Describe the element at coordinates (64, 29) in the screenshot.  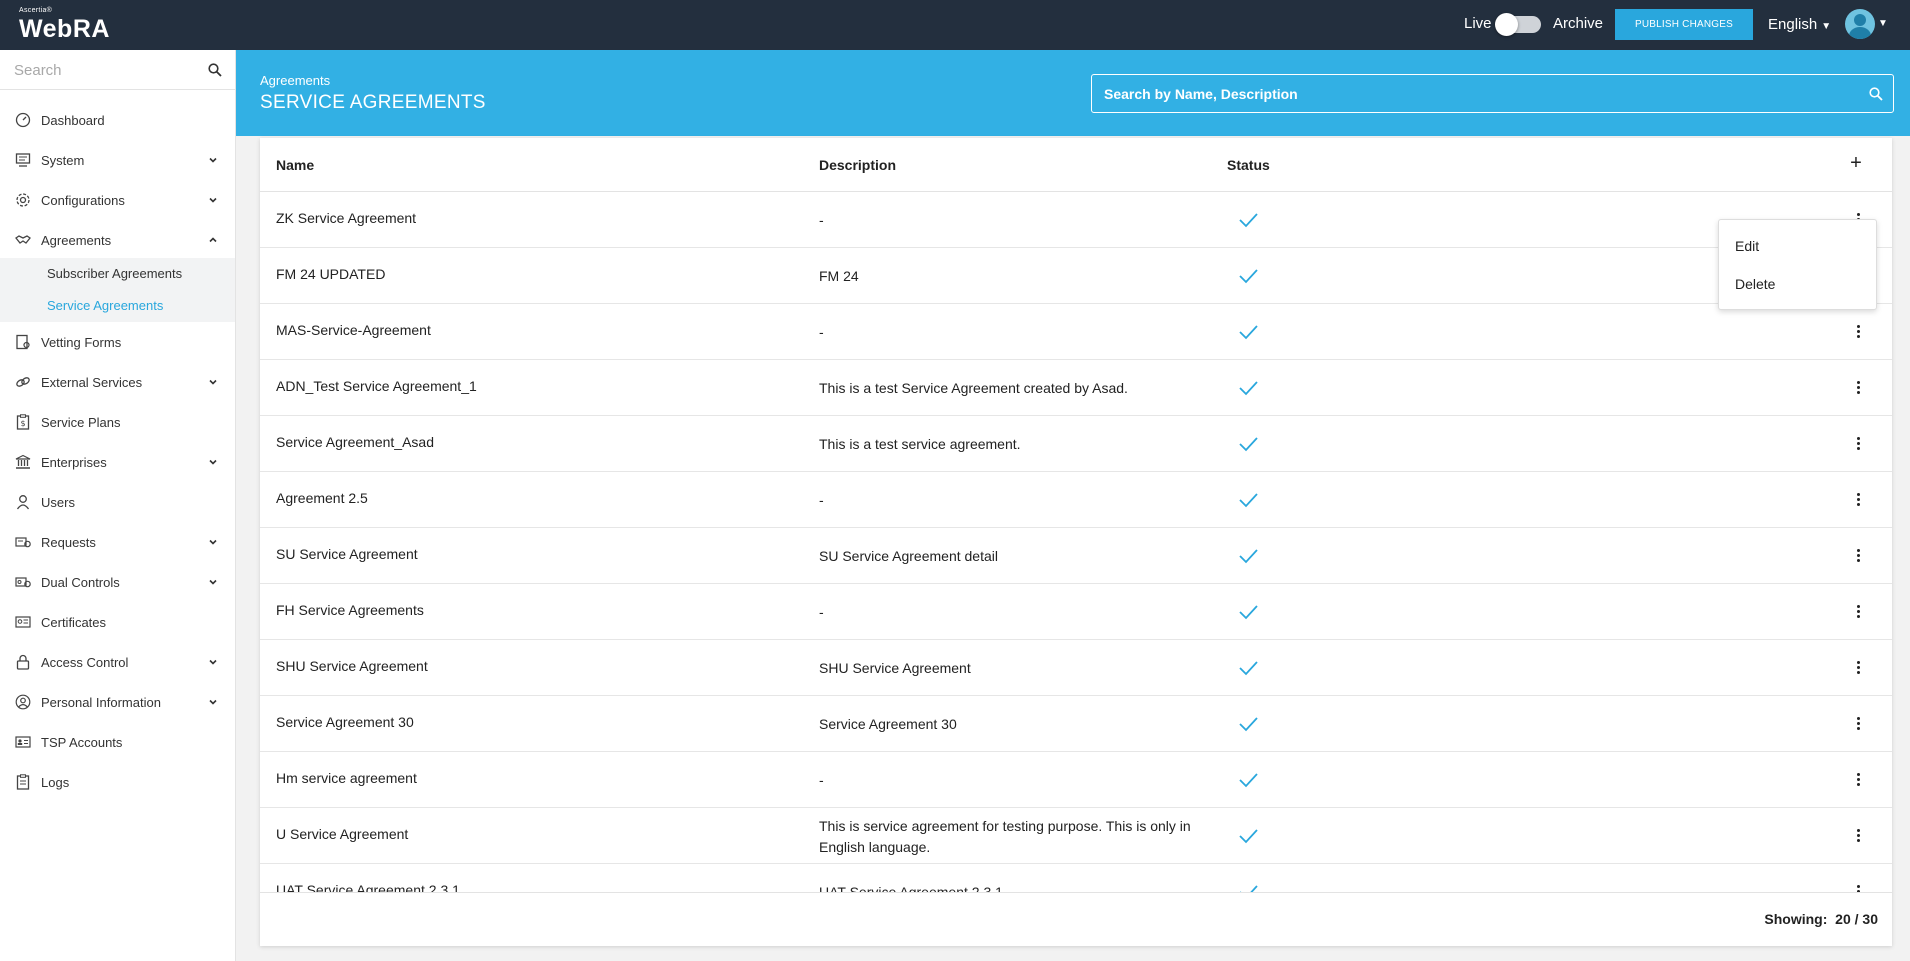
I see `brand-name: WebRA` at that location.